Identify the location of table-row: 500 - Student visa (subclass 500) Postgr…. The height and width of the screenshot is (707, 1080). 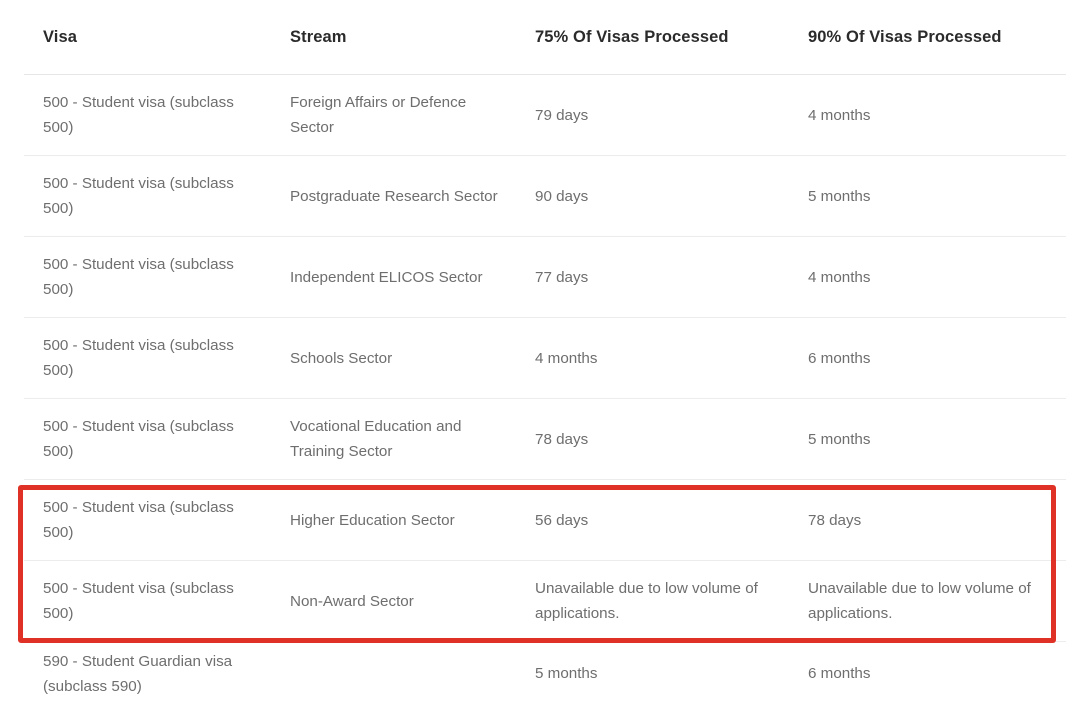
(545, 196).